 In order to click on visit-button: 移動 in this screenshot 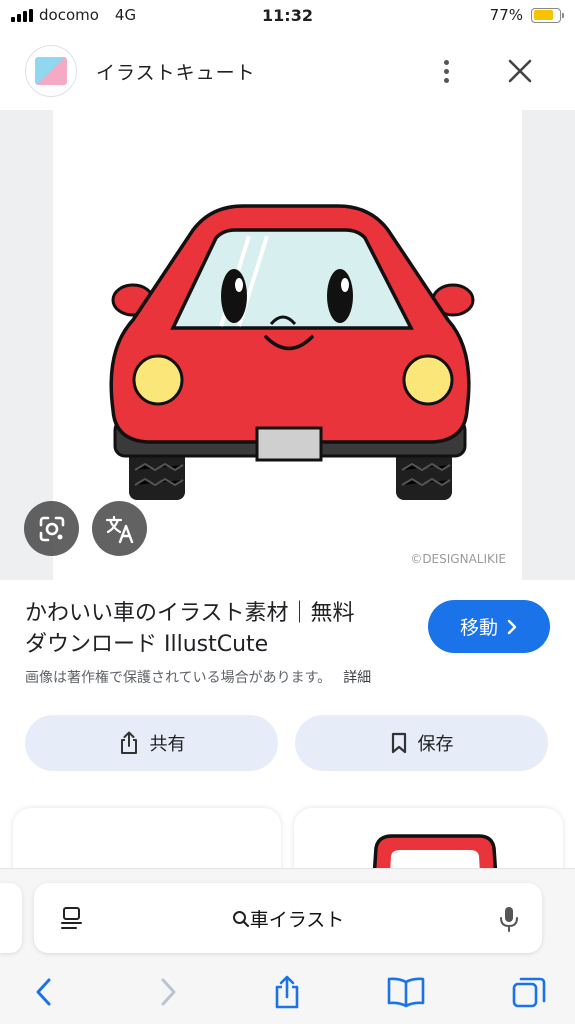, I will do `click(489, 626)`.